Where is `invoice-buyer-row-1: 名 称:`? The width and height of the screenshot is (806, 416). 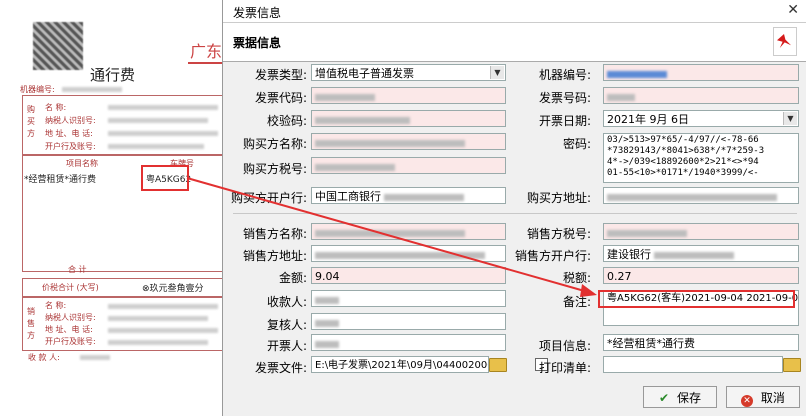
invoice-buyer-row-1: 名 称: is located at coordinates (56, 107).